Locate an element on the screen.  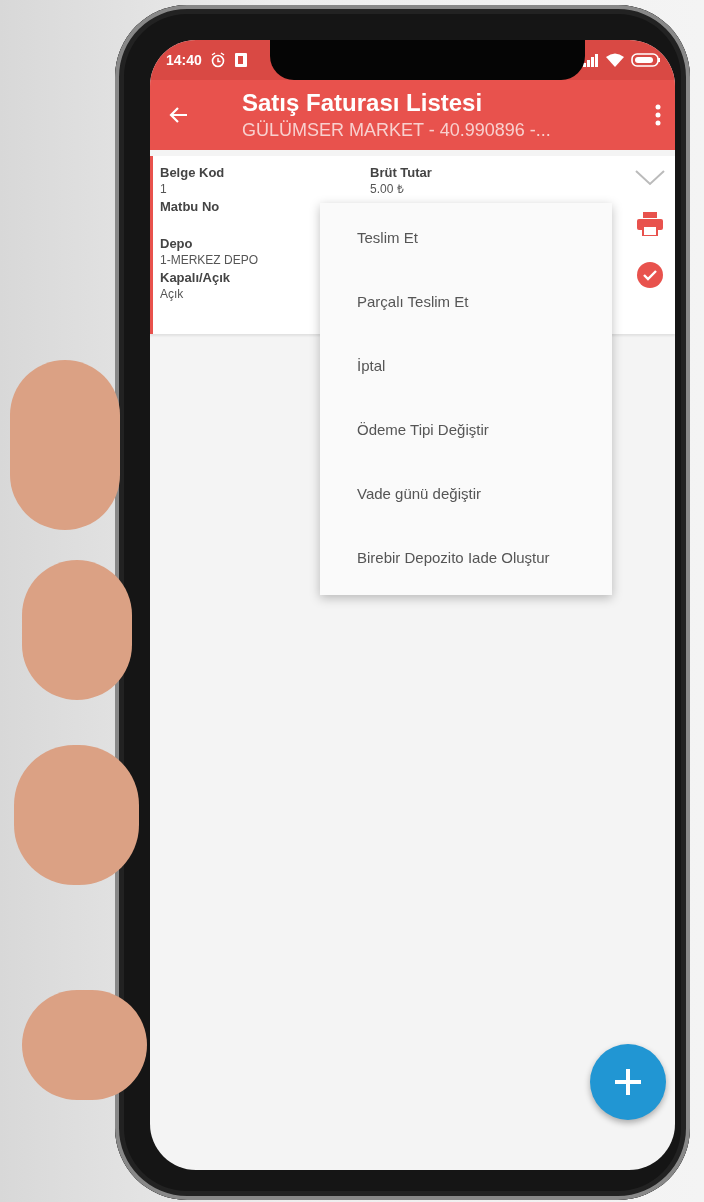
signal-icon is located at coordinates (591, 60).